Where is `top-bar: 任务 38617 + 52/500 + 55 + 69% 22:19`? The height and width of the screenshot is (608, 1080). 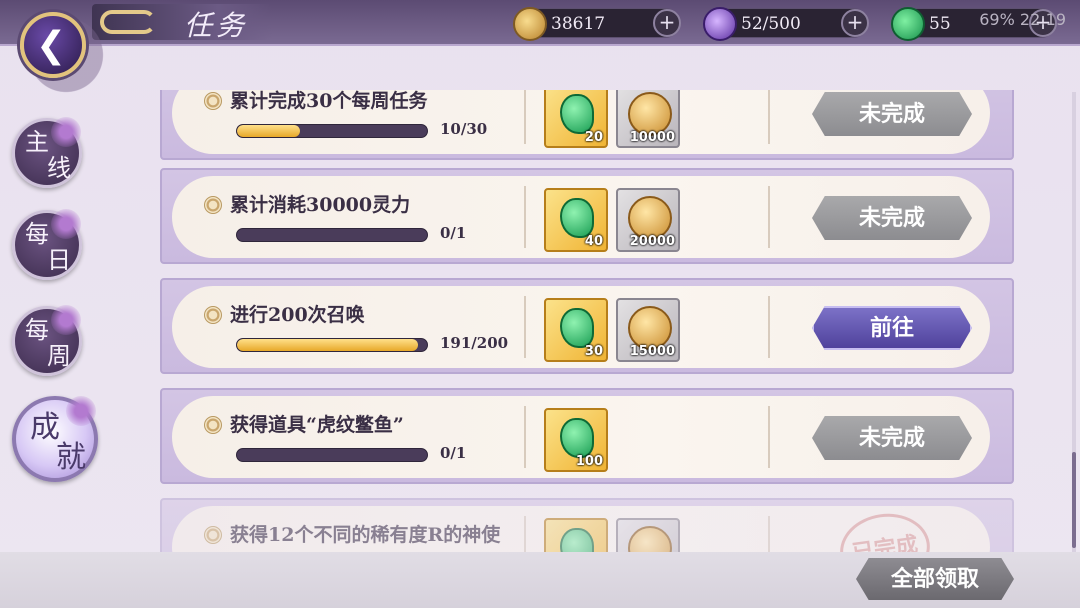
top-bar: 任务 38617 + 52/500 + 55 + 69% 22:19 is located at coordinates (540, 23).